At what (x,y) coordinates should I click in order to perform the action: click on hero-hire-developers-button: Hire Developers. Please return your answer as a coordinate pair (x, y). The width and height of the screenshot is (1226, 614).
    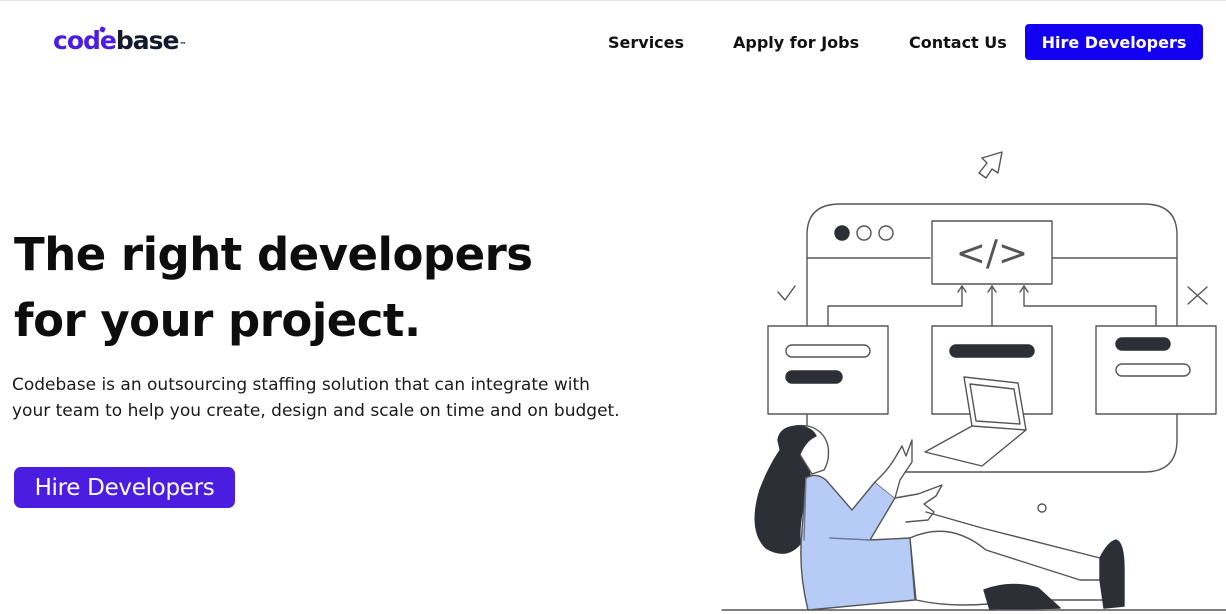
    Looking at the image, I should click on (124, 487).